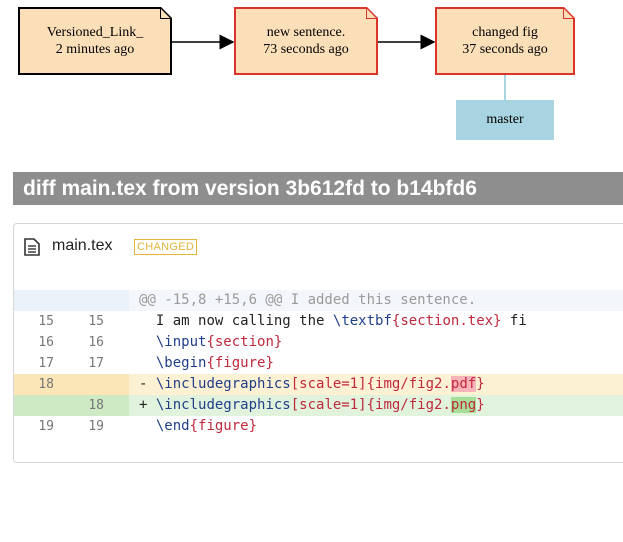  What do you see at coordinates (505, 32) in the screenshot?
I see `commit-message: changed fig` at bounding box center [505, 32].